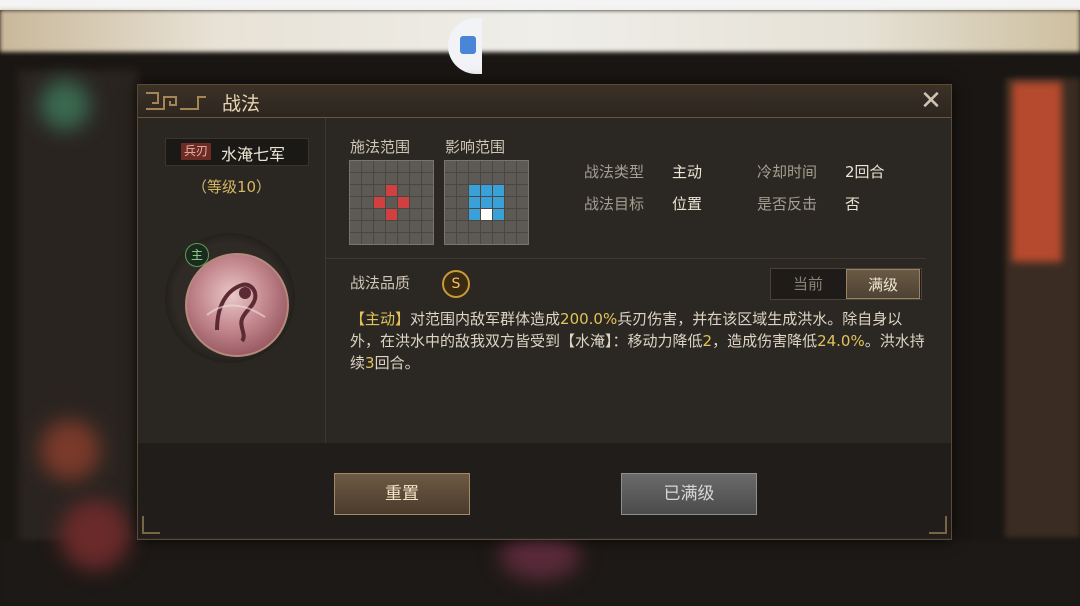 This screenshot has width=1080, height=606. What do you see at coordinates (232, 280) in the screenshot?
I see `skill-summary: 兵刃 水淹七军 （等级10） 主` at bounding box center [232, 280].